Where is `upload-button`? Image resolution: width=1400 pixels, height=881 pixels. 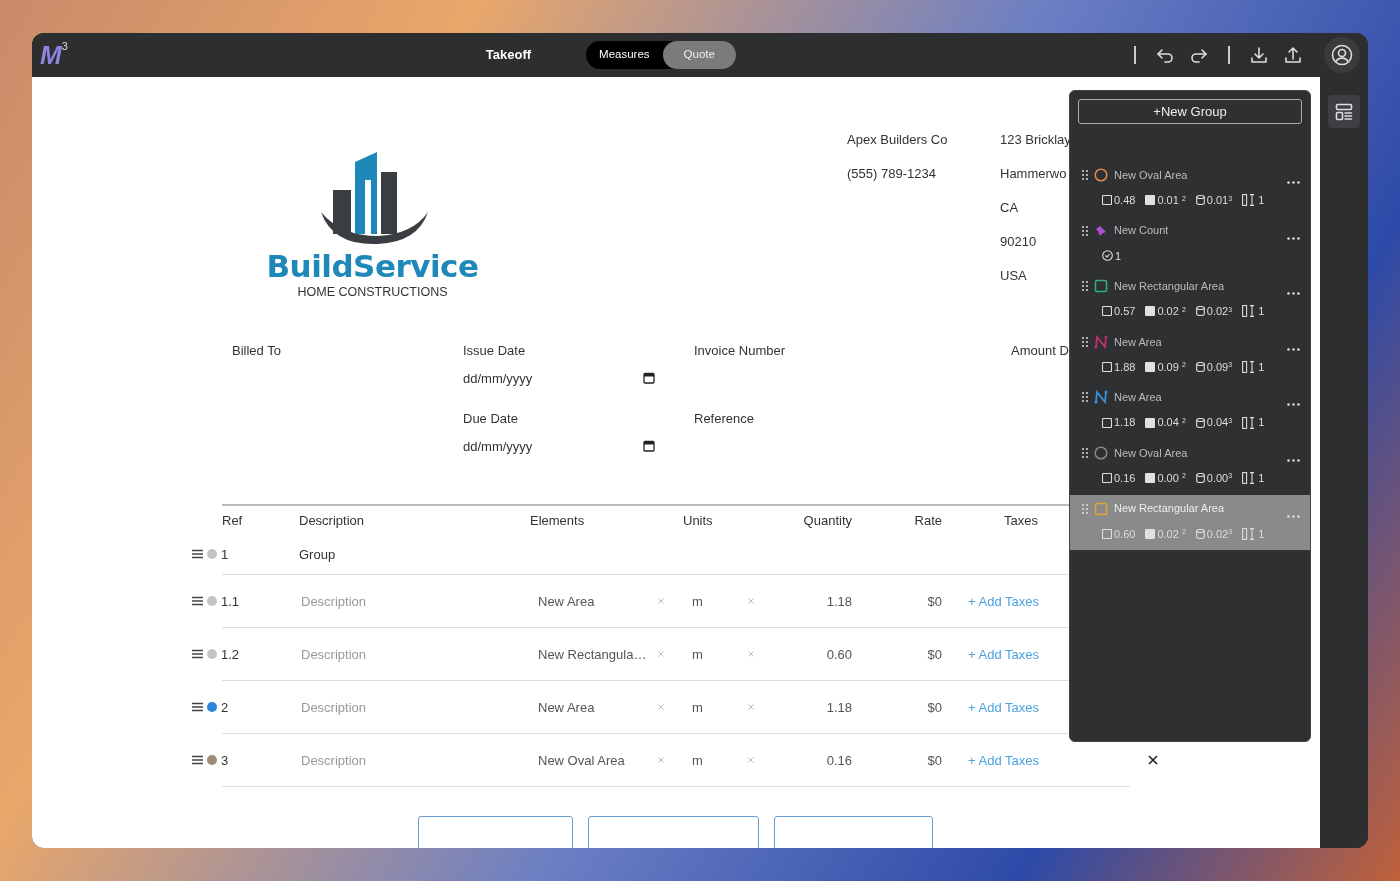 upload-button is located at coordinates (1293, 55).